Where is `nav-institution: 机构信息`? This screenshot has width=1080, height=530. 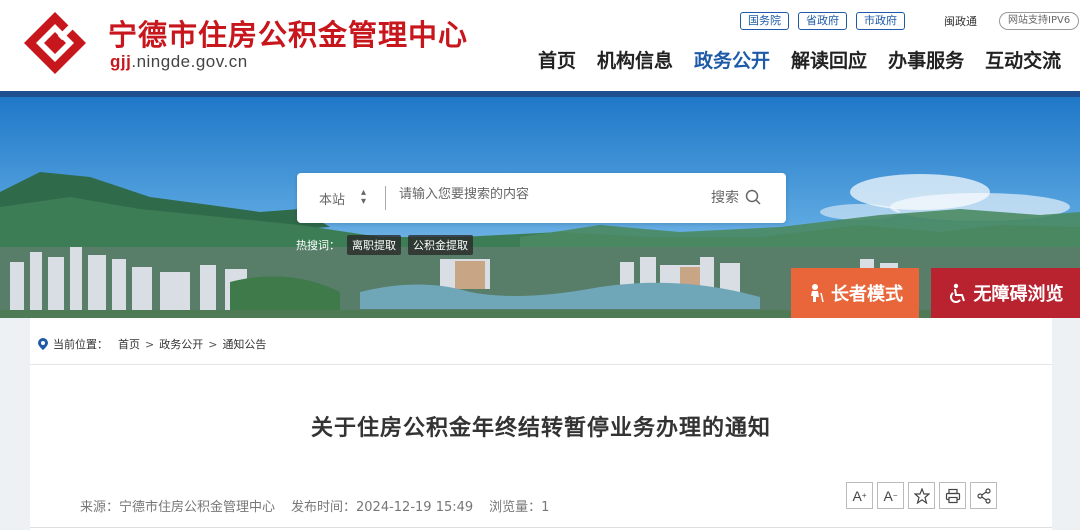 nav-institution: 机构信息 is located at coordinates (635, 59).